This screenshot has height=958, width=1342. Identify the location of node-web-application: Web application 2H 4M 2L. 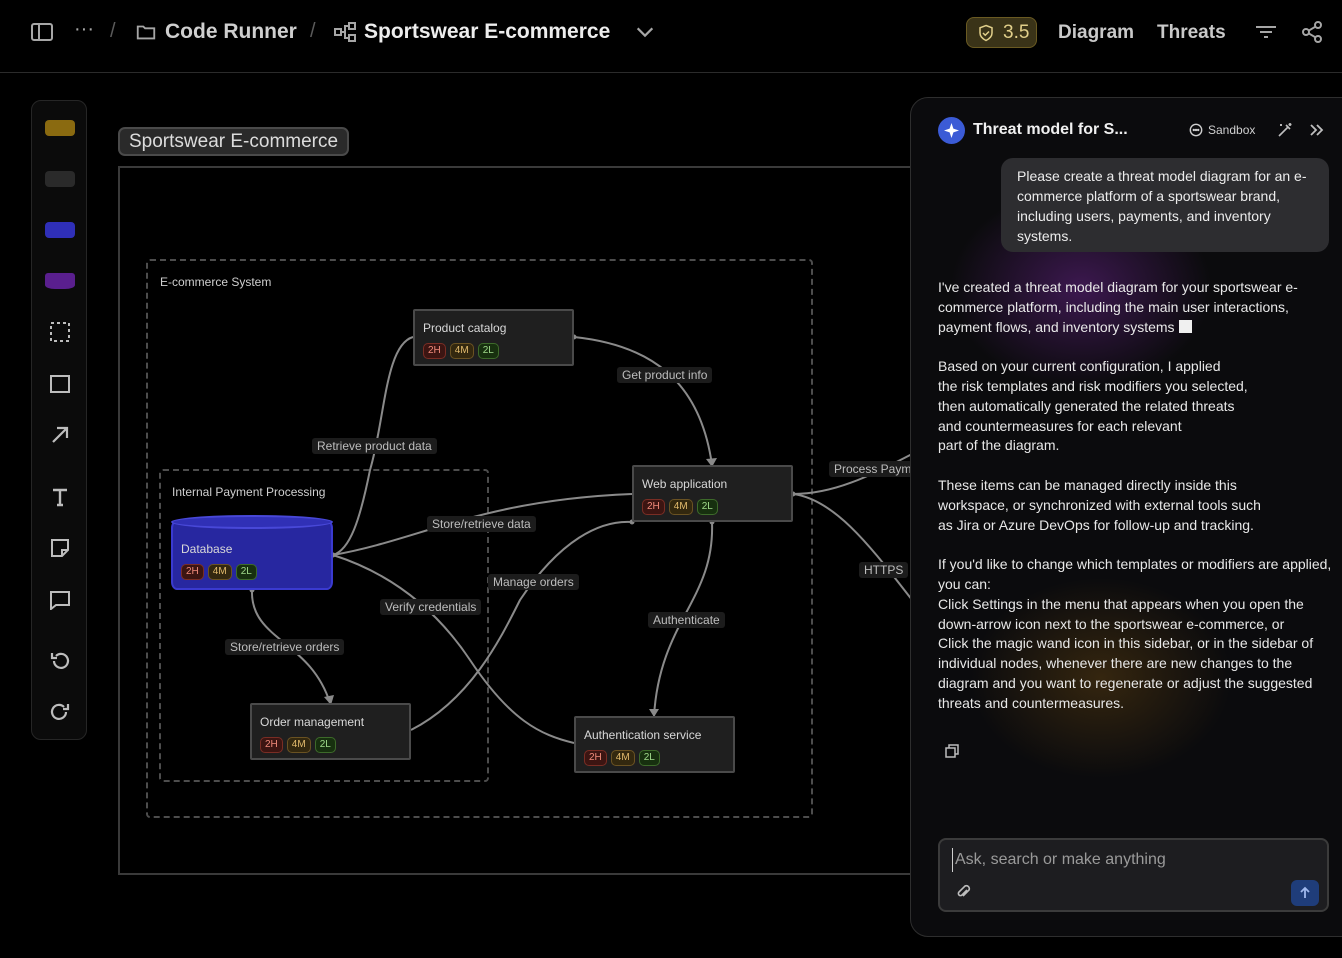
(712, 493).